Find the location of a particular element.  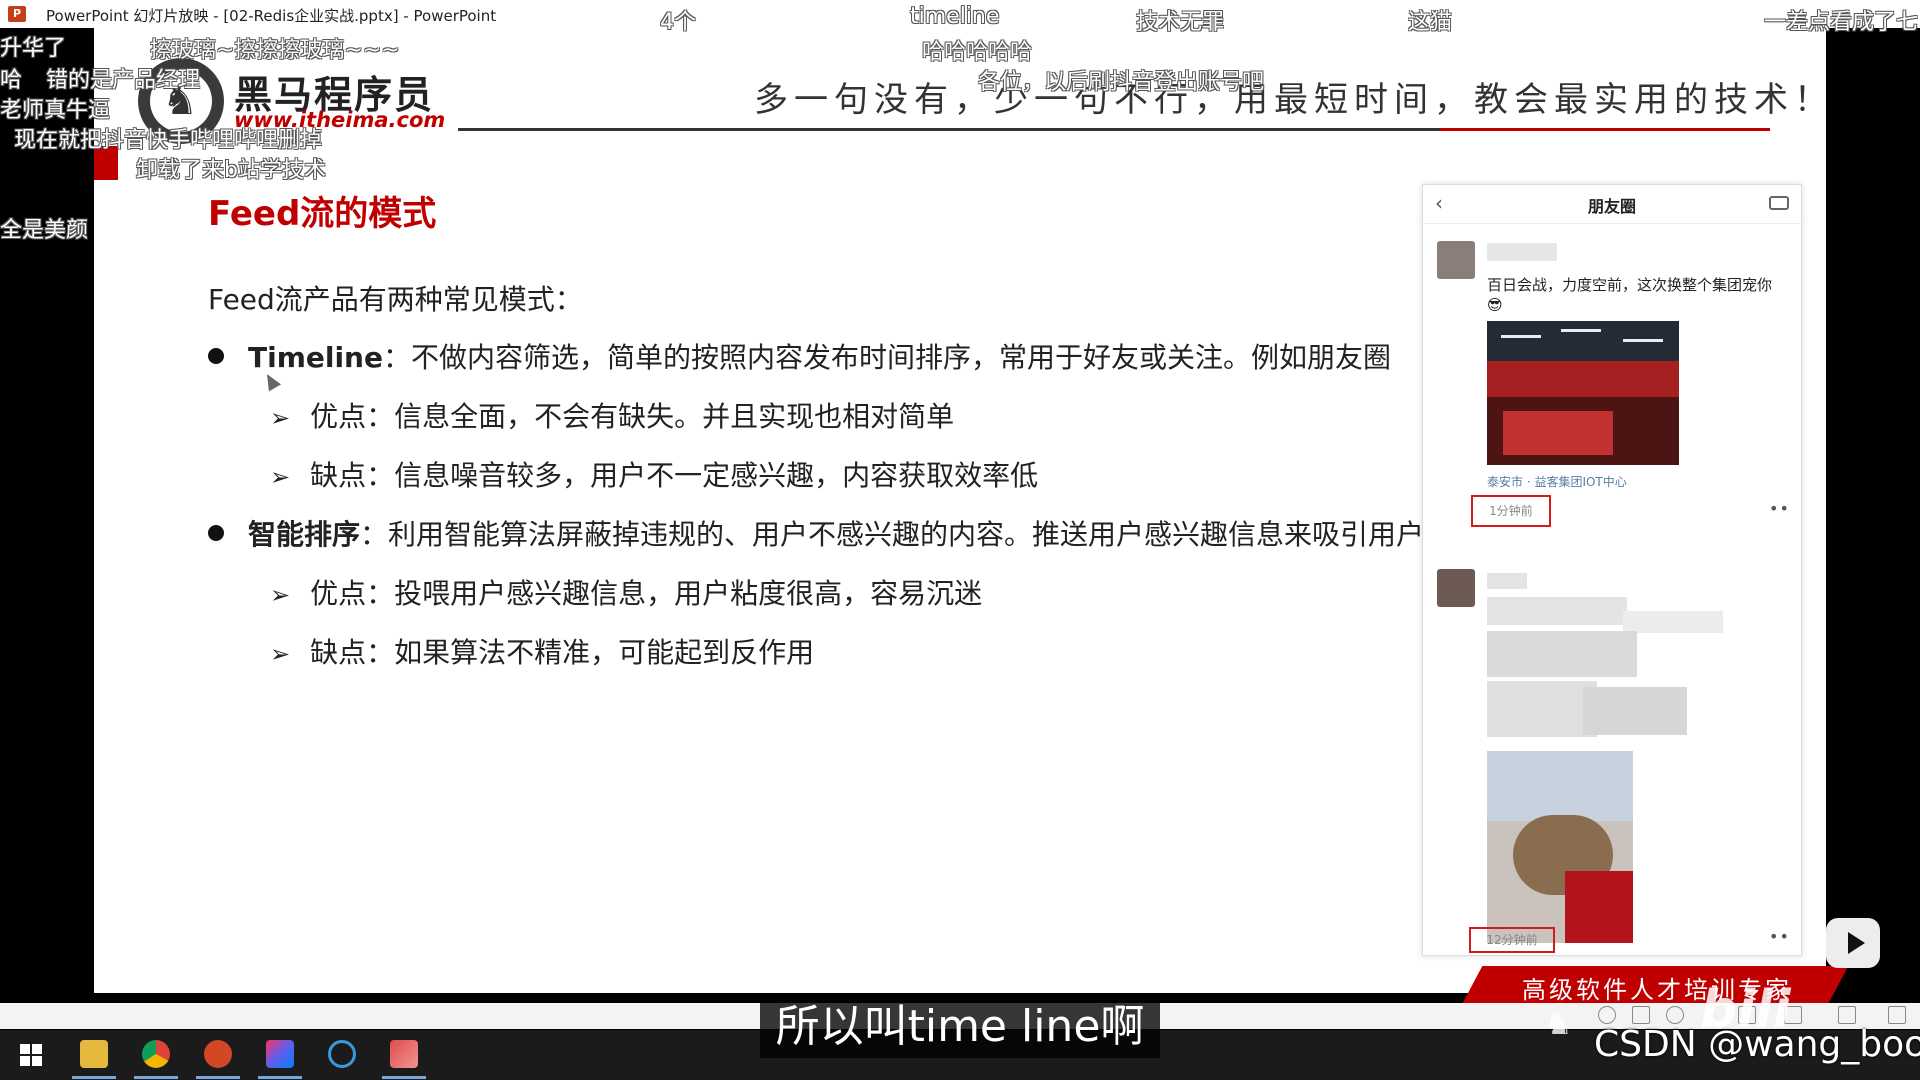

intellij-idea-icon is located at coordinates (280, 1054).